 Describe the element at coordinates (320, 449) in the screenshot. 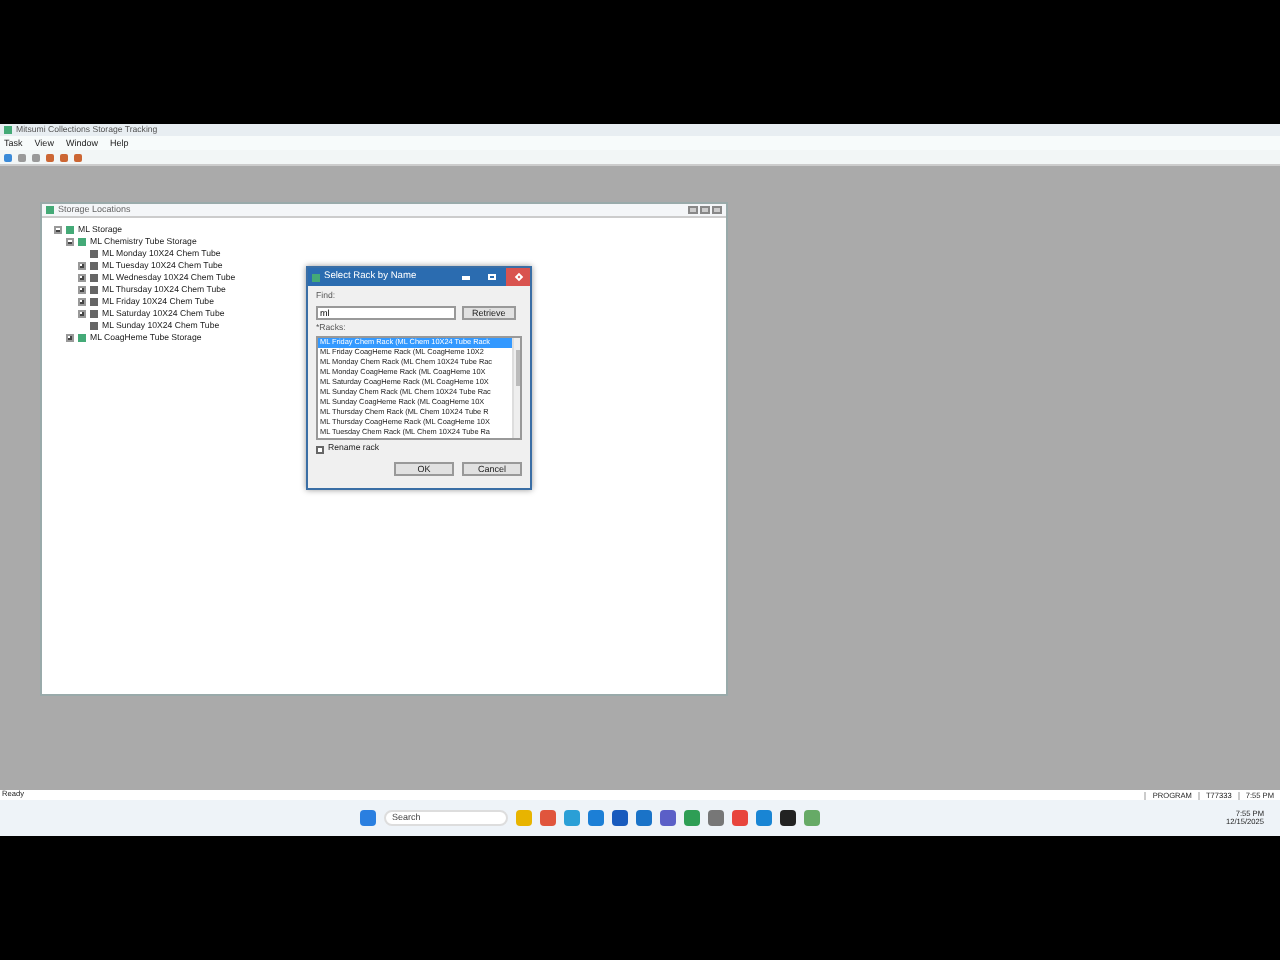

I see `rename-checkbox` at that location.